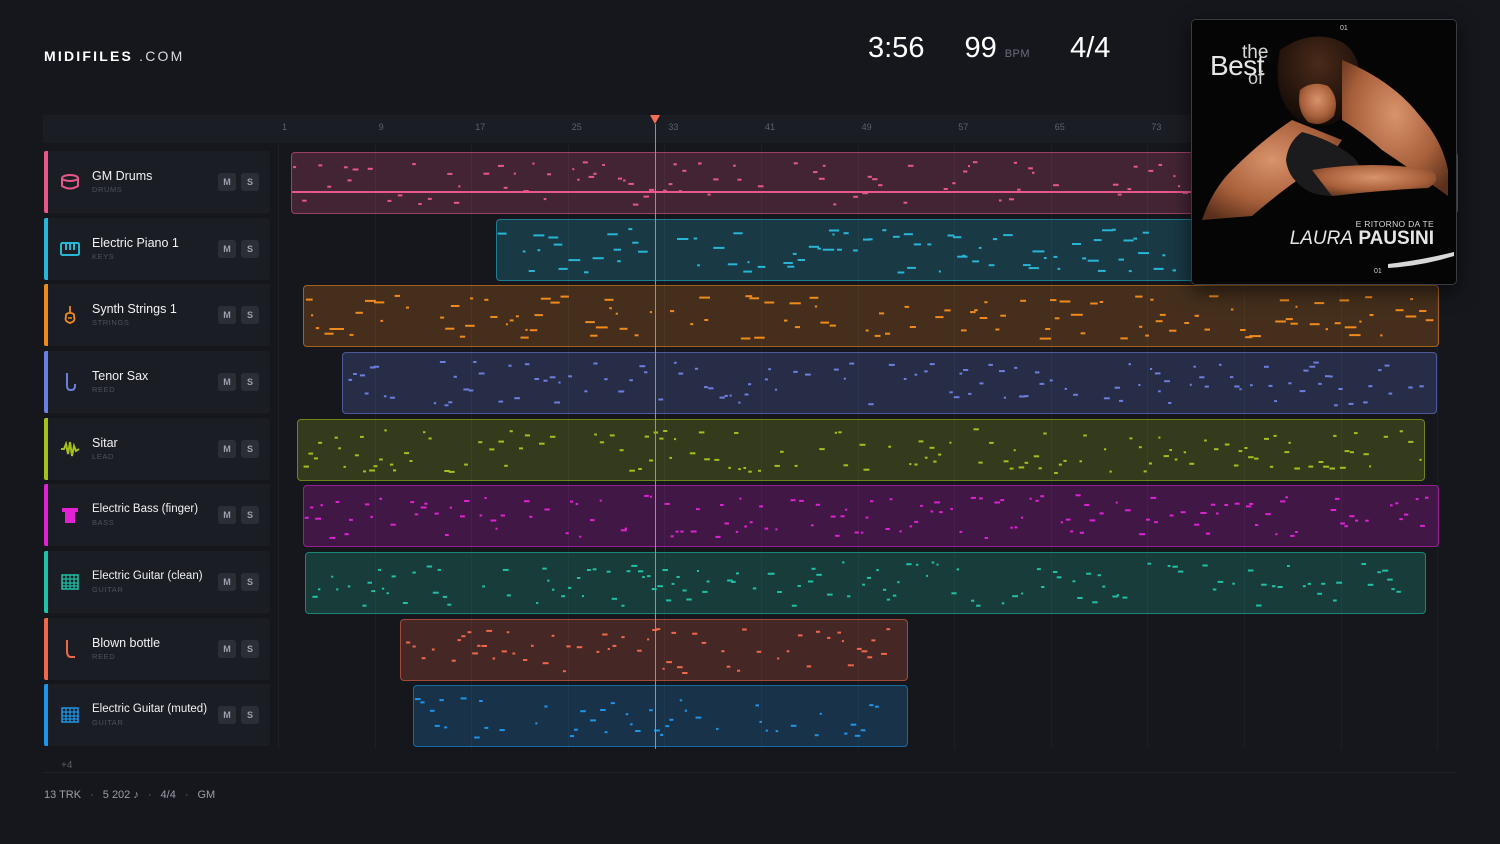 Image resolution: width=1500 pixels, height=844 pixels. I want to click on track-header-5: Sitar LEAD M S, so click(157, 449).